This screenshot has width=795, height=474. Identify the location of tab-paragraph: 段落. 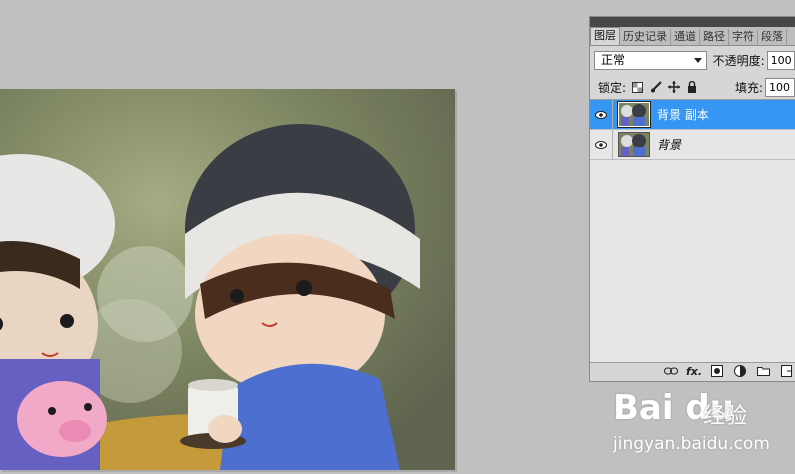
(772, 37).